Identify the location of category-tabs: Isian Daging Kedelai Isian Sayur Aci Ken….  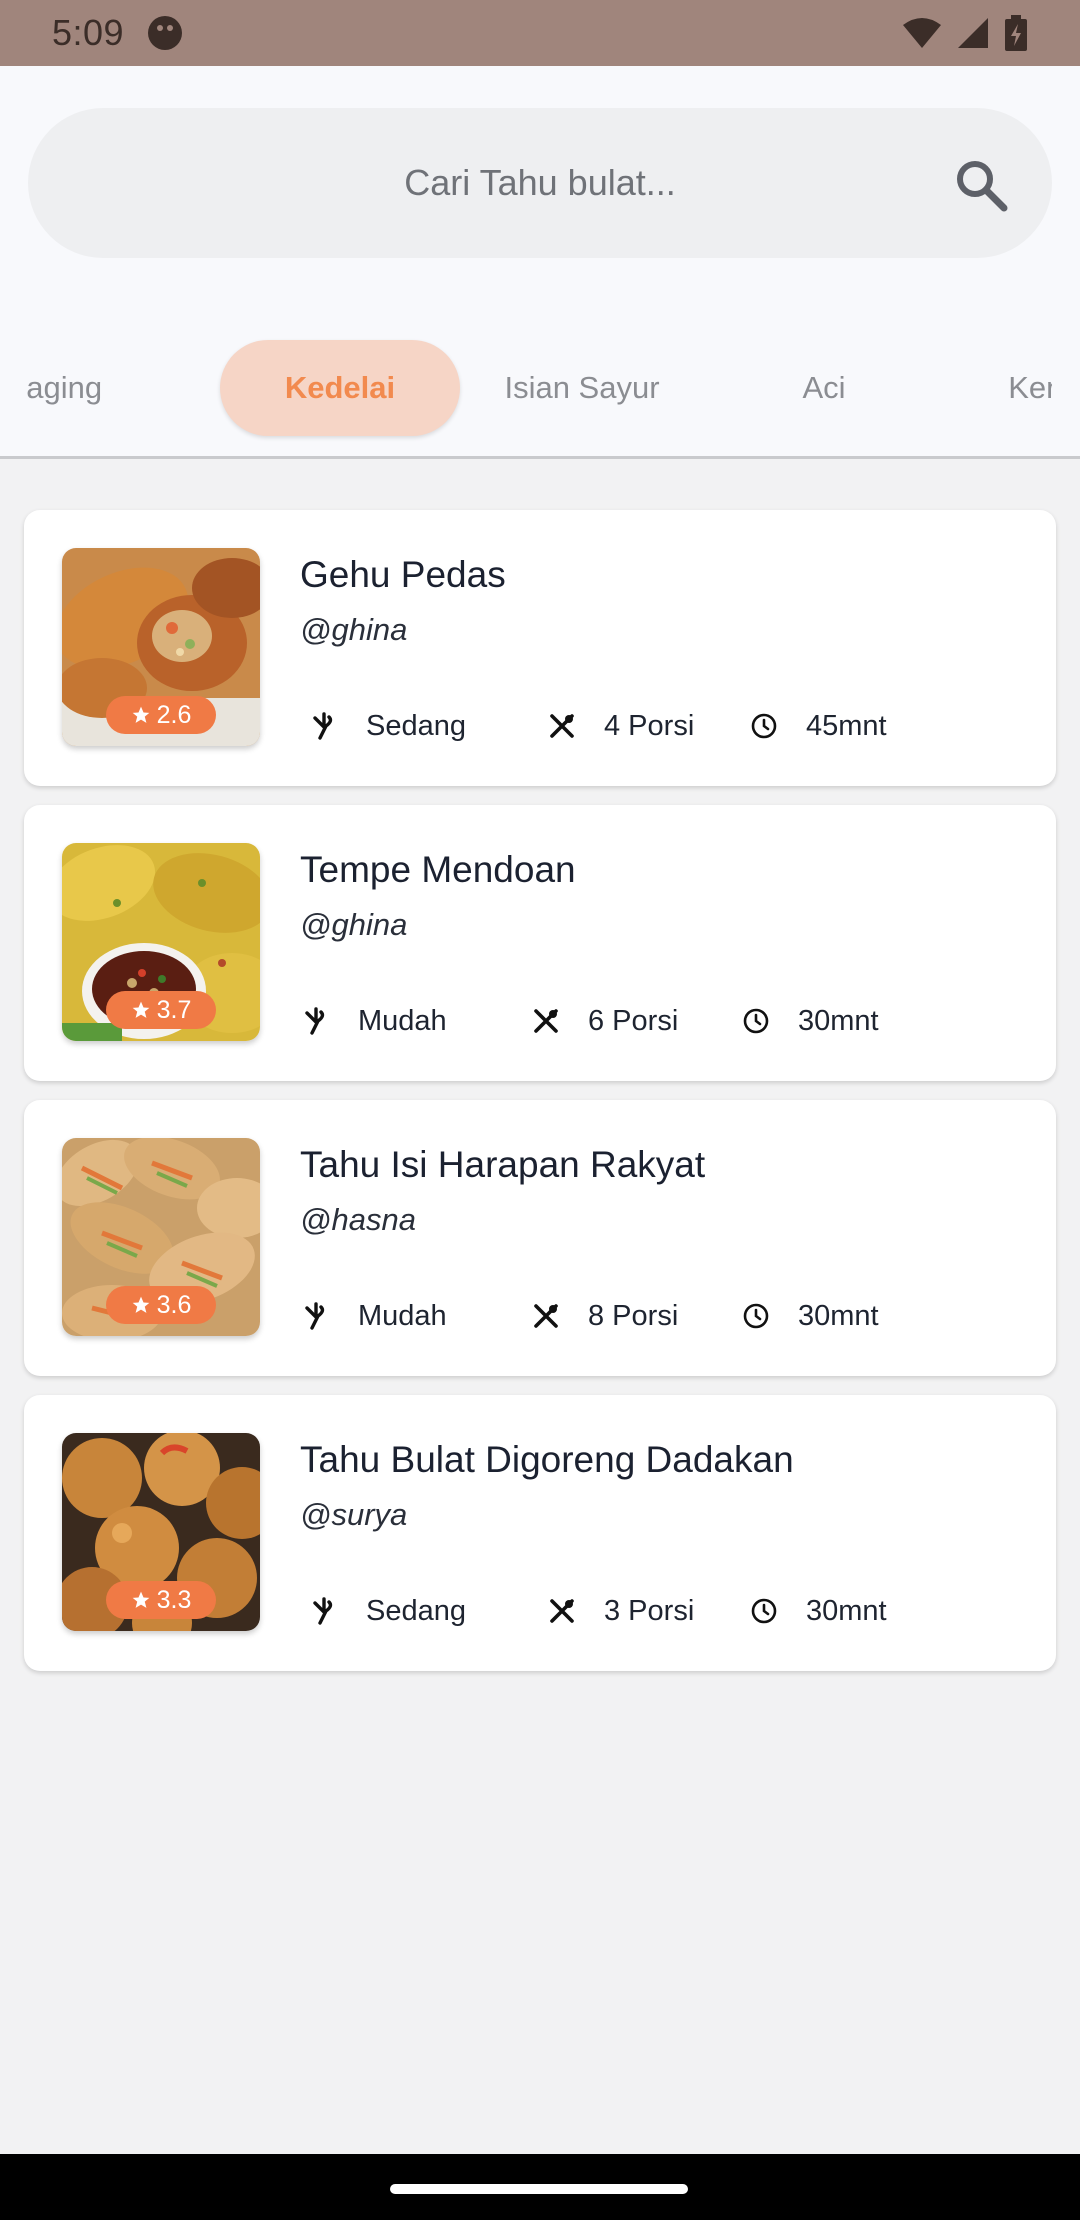
(540, 391).